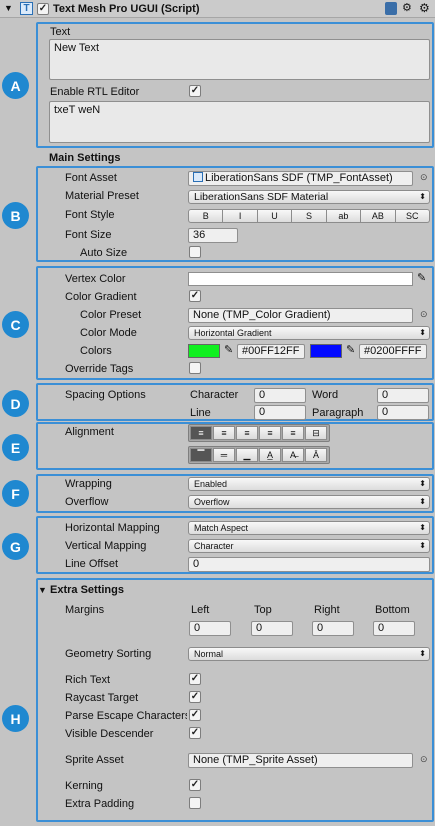  What do you see at coordinates (214, 546) in the screenshot?
I see `vertical-mapping-value: Character` at bounding box center [214, 546].